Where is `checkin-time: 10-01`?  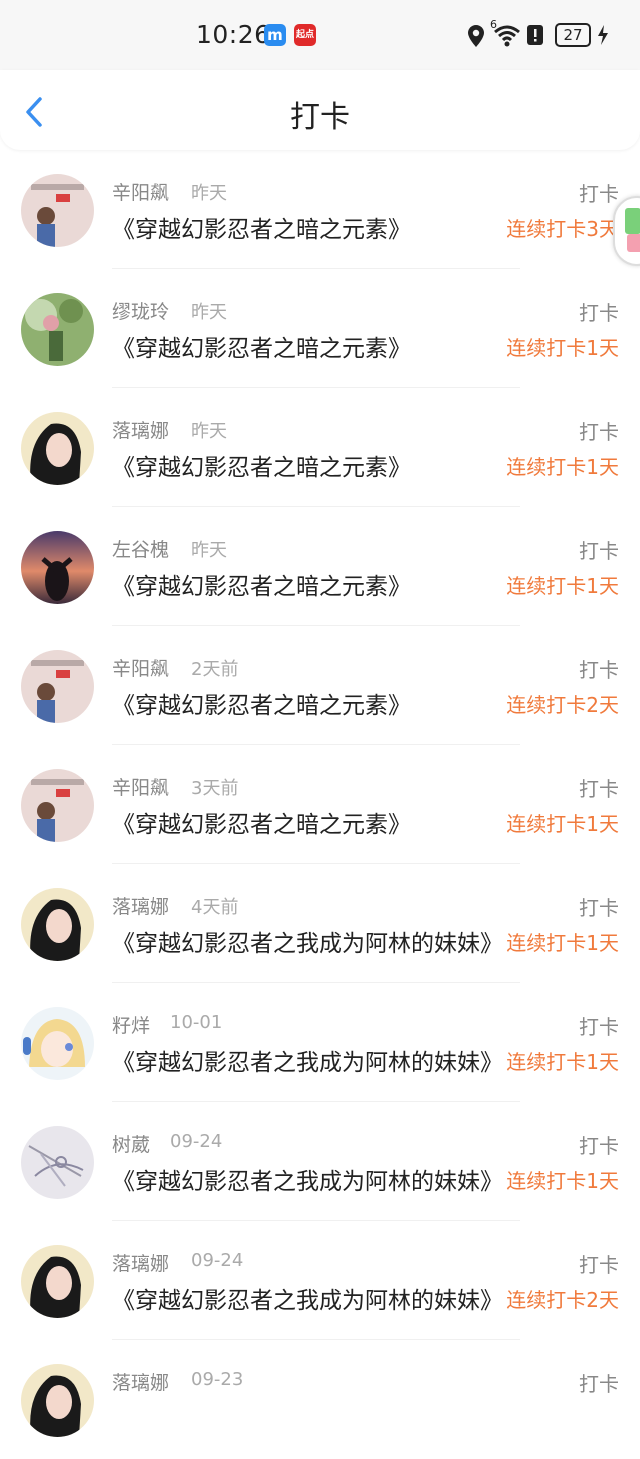 checkin-time: 10-01 is located at coordinates (196, 1022).